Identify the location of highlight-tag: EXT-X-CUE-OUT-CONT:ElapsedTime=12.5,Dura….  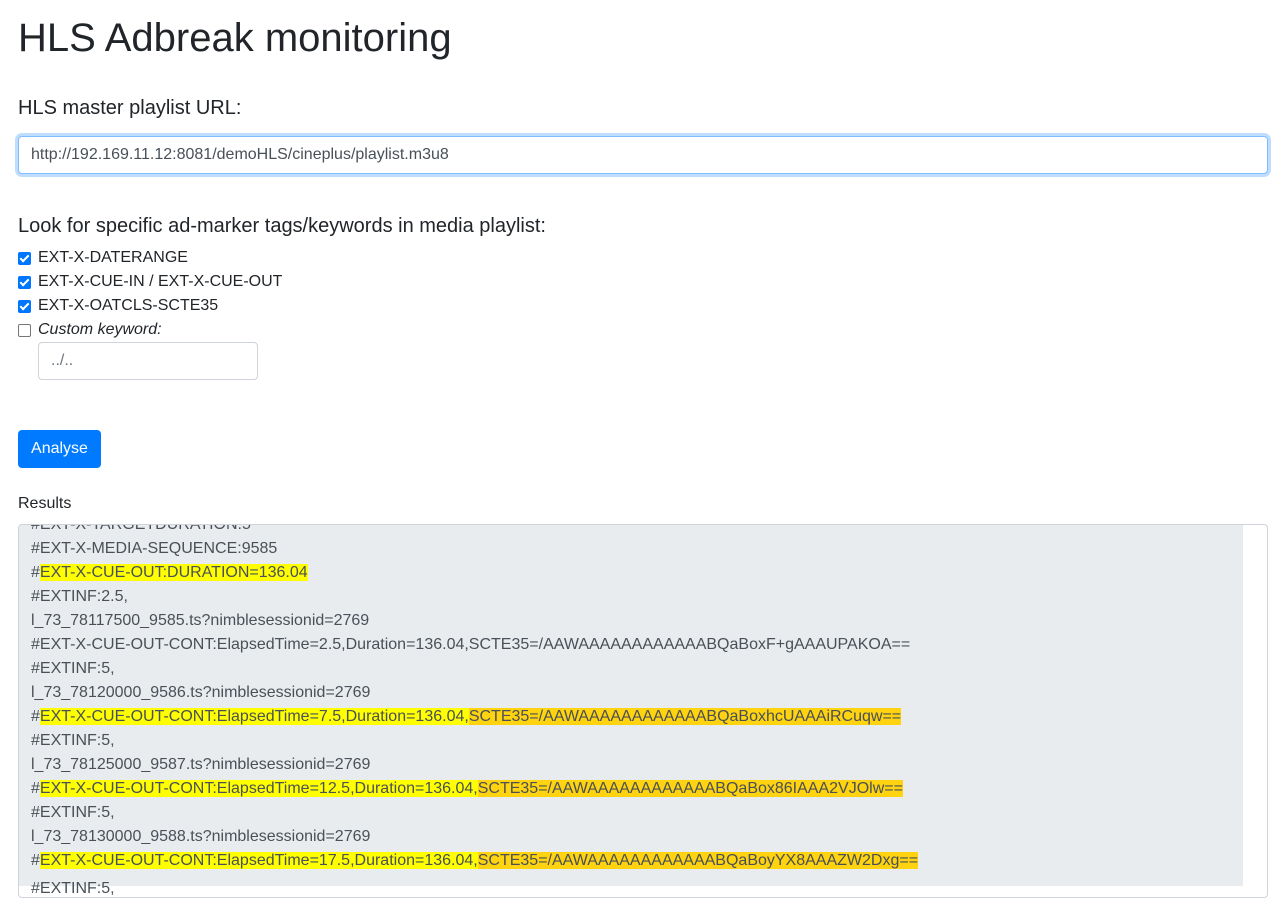
(258, 788).